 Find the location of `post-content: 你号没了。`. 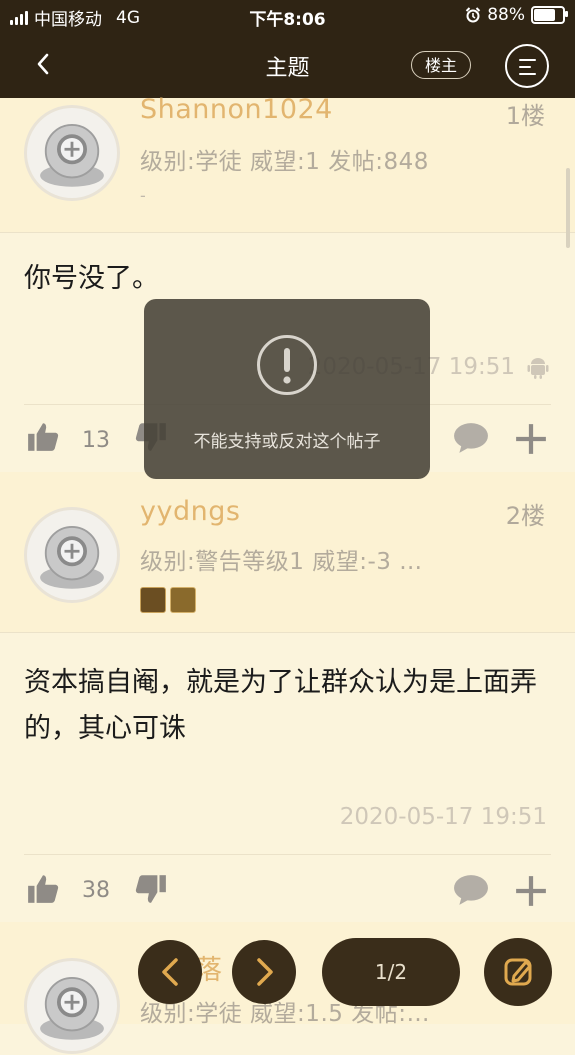

post-content: 你号没了。 is located at coordinates (91, 278).